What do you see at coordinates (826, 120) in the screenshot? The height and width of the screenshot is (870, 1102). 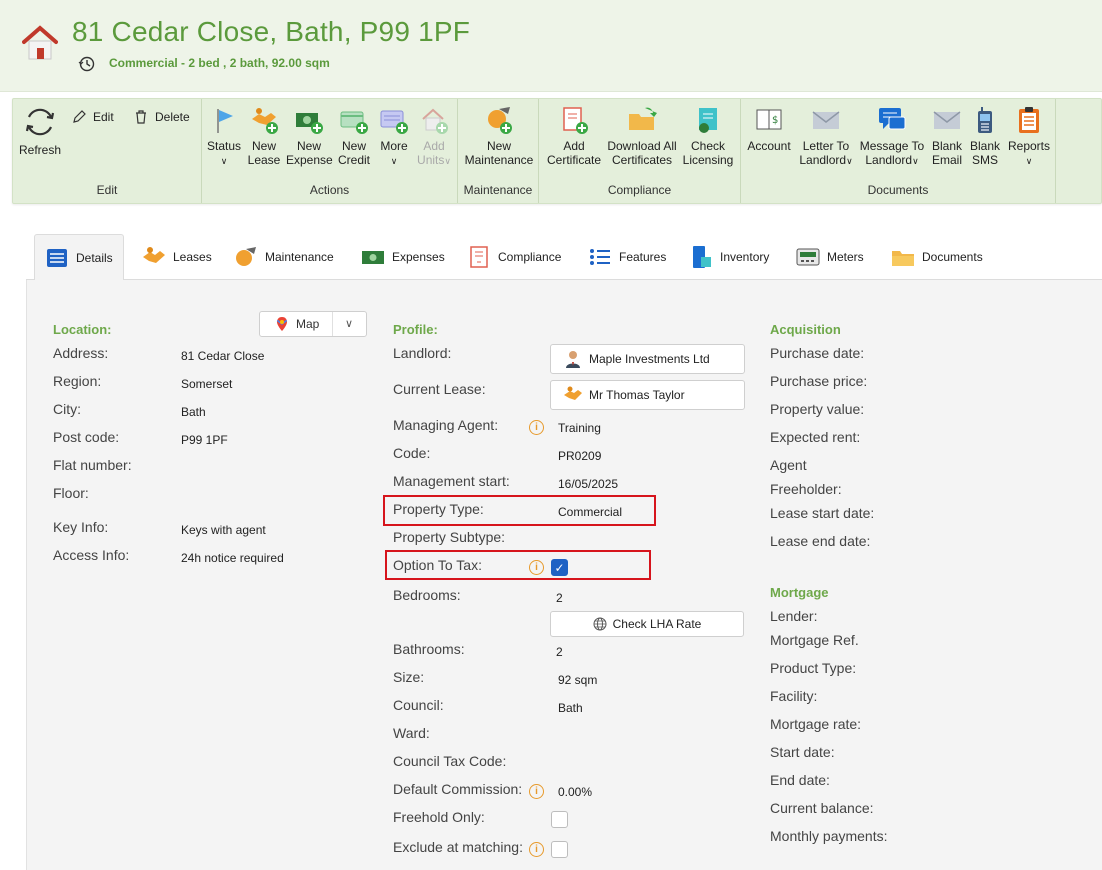 I see `envelope-icon` at bounding box center [826, 120].